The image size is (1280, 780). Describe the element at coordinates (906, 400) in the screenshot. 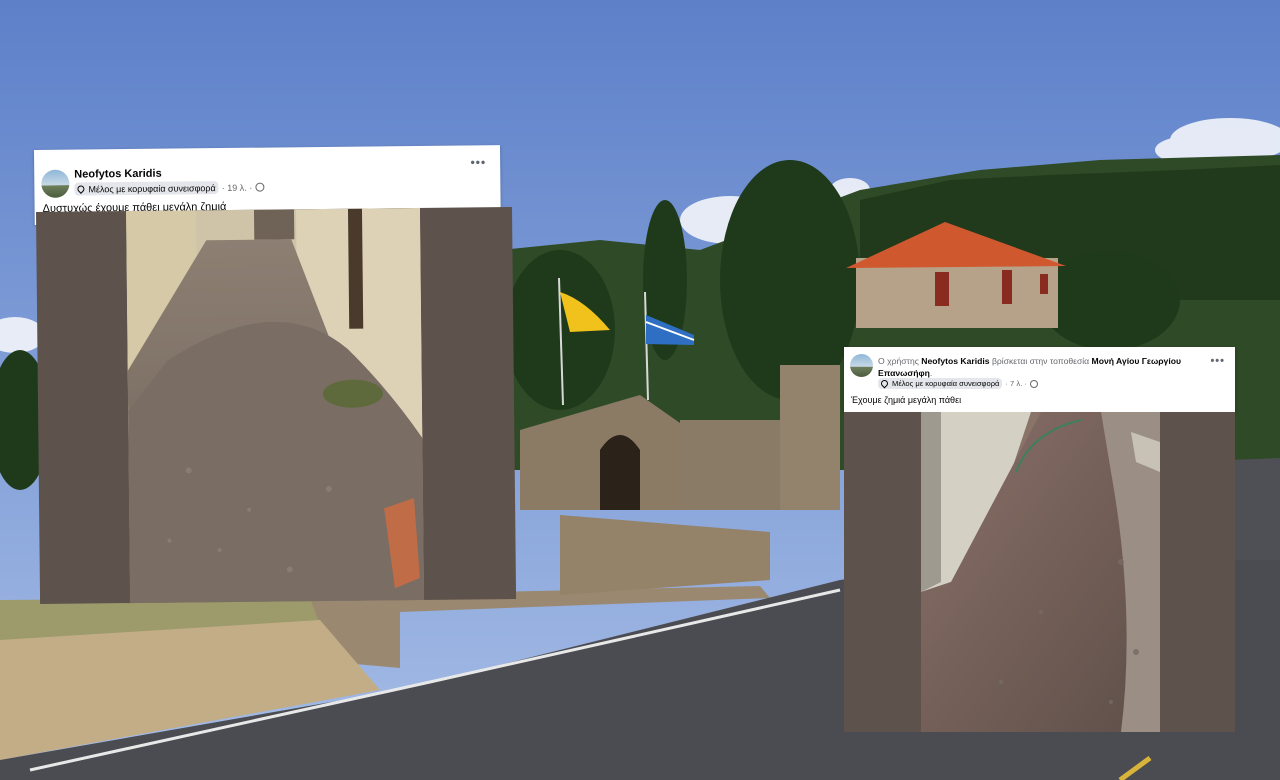

I see `post-text: Έχουμε ζημιά μεγάλη πάθει` at that location.